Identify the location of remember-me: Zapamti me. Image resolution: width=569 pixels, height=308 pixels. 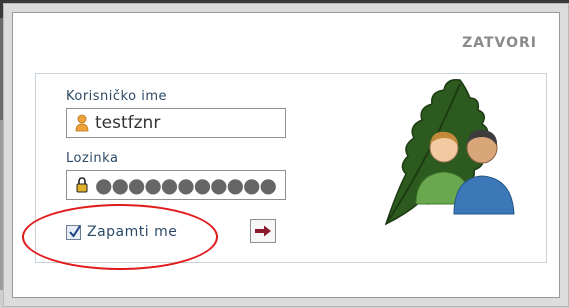
(121, 232).